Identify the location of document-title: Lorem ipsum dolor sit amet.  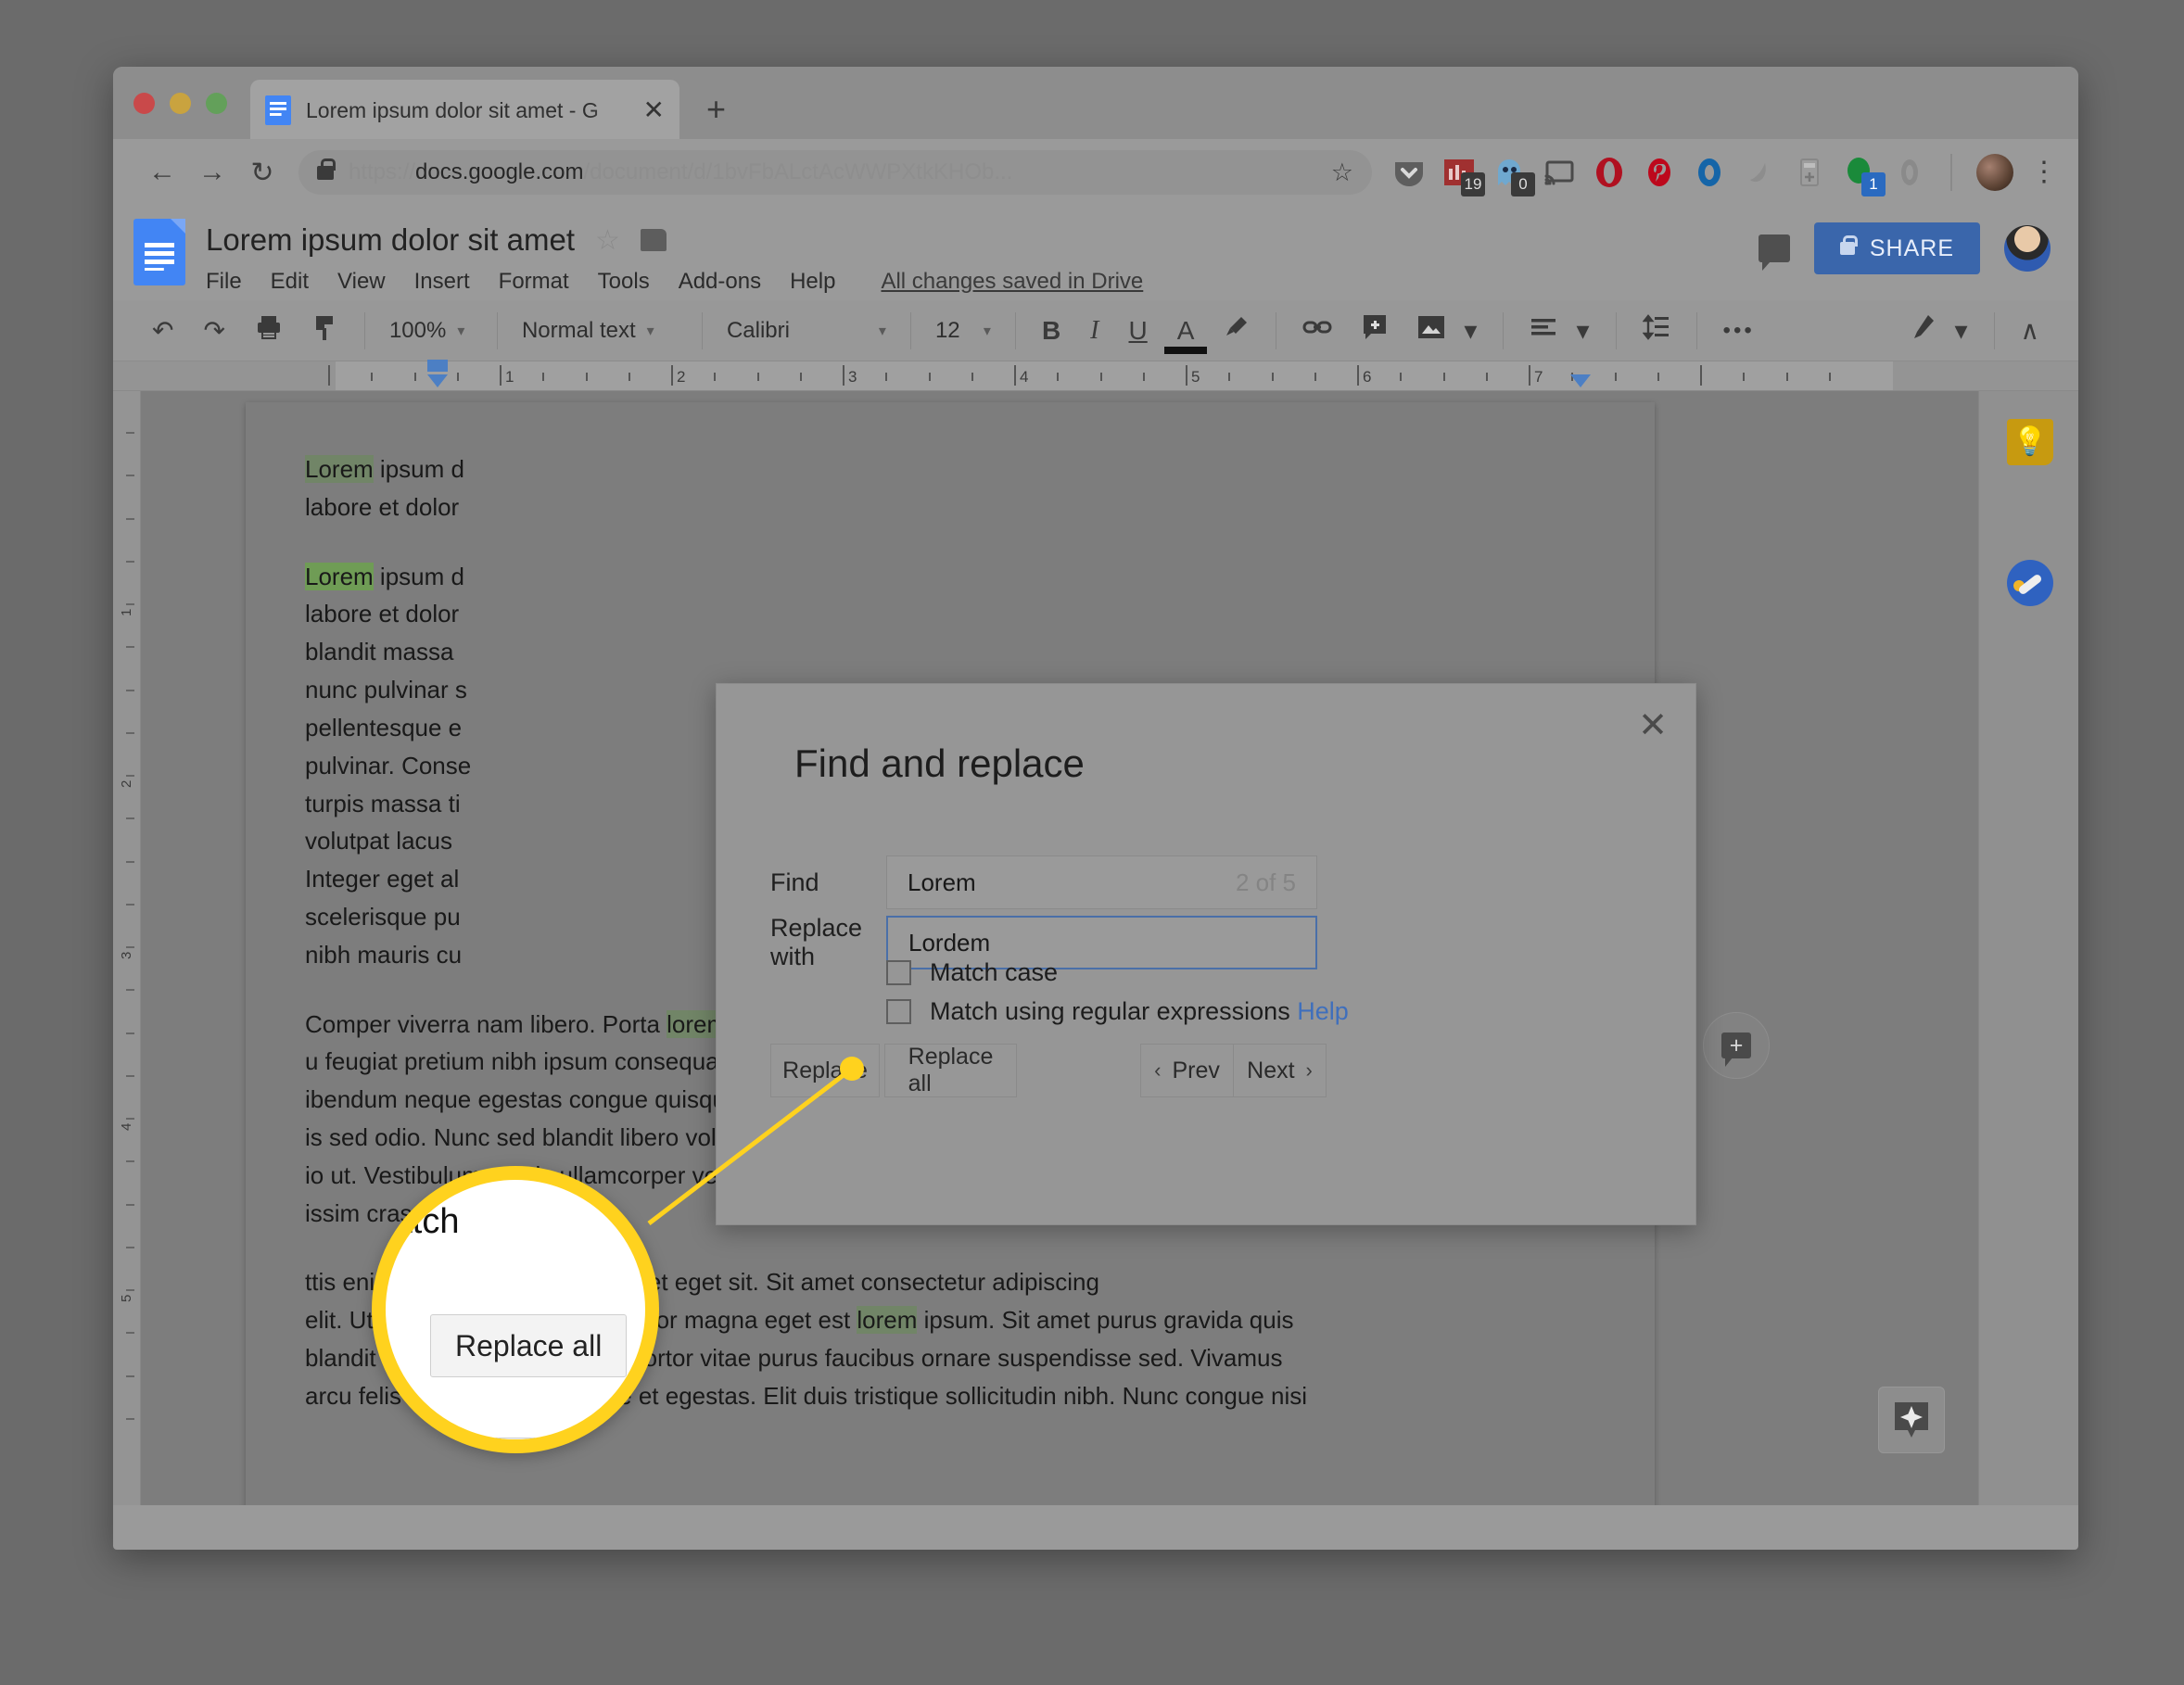
(390, 240).